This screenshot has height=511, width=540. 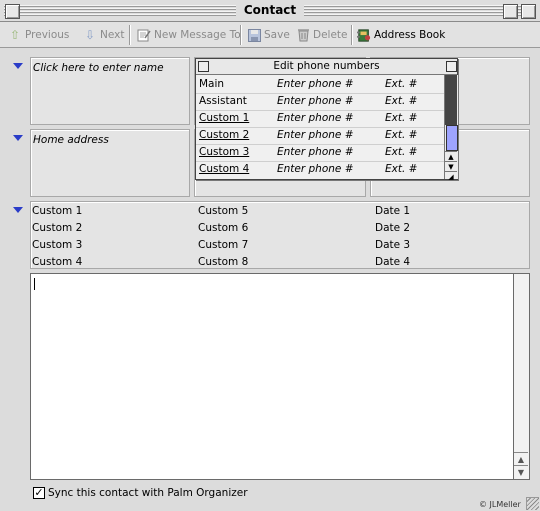 I want to click on custom-field-8: Custom 8, so click(x=223, y=262).